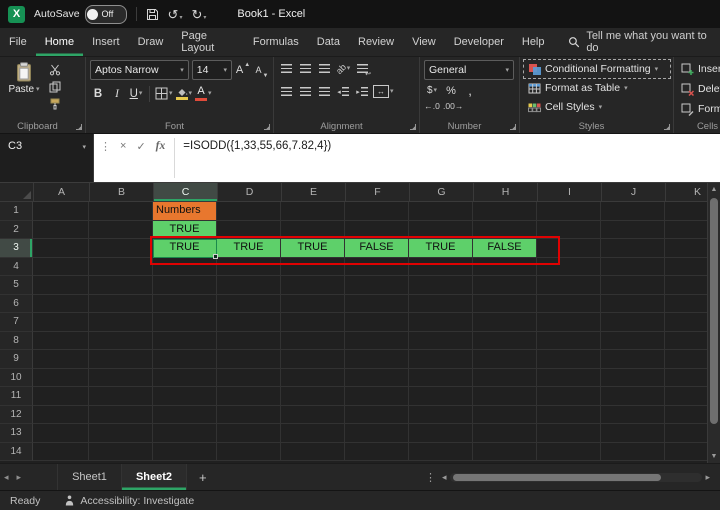 Image resolution: width=720 pixels, height=510 pixels. I want to click on styles-dialog-launcher, so click(666, 126).